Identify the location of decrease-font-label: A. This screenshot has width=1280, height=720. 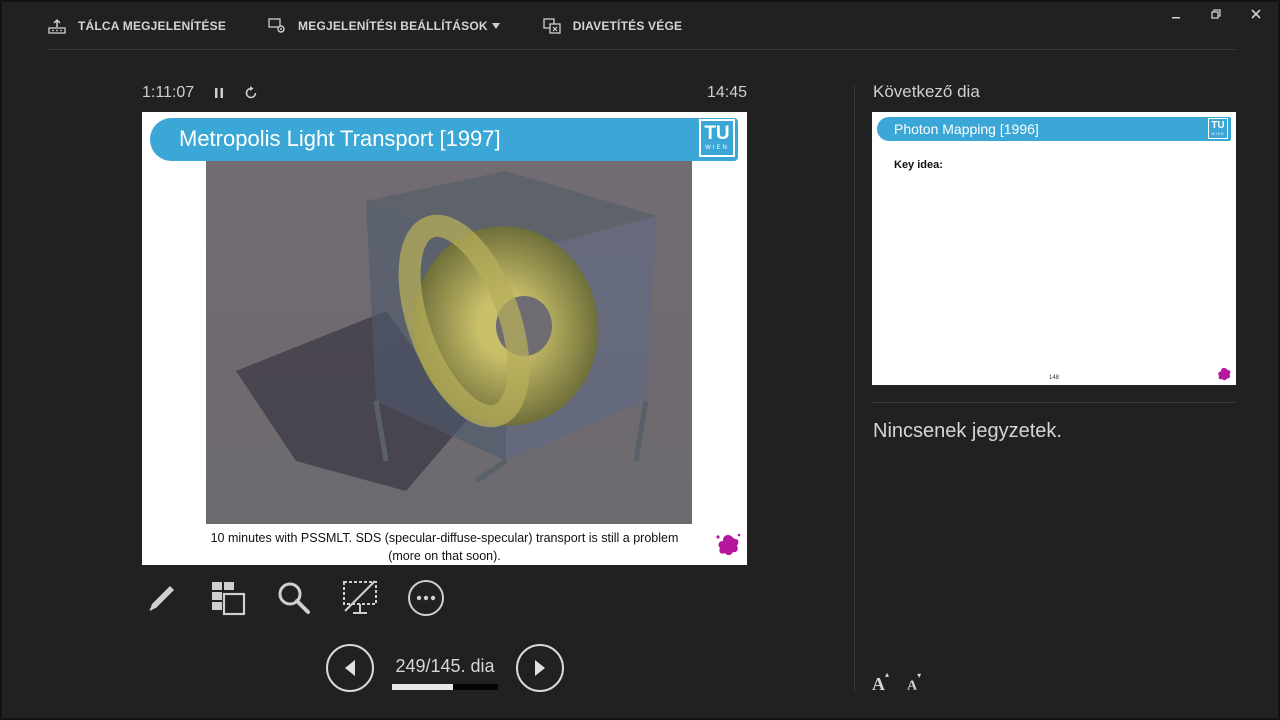
(912, 686).